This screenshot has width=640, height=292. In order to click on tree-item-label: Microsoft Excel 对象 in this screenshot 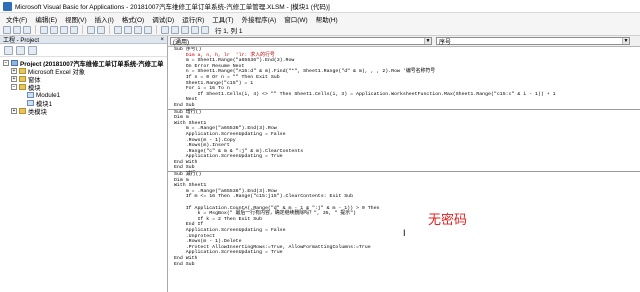, I will do `click(57, 72)`.